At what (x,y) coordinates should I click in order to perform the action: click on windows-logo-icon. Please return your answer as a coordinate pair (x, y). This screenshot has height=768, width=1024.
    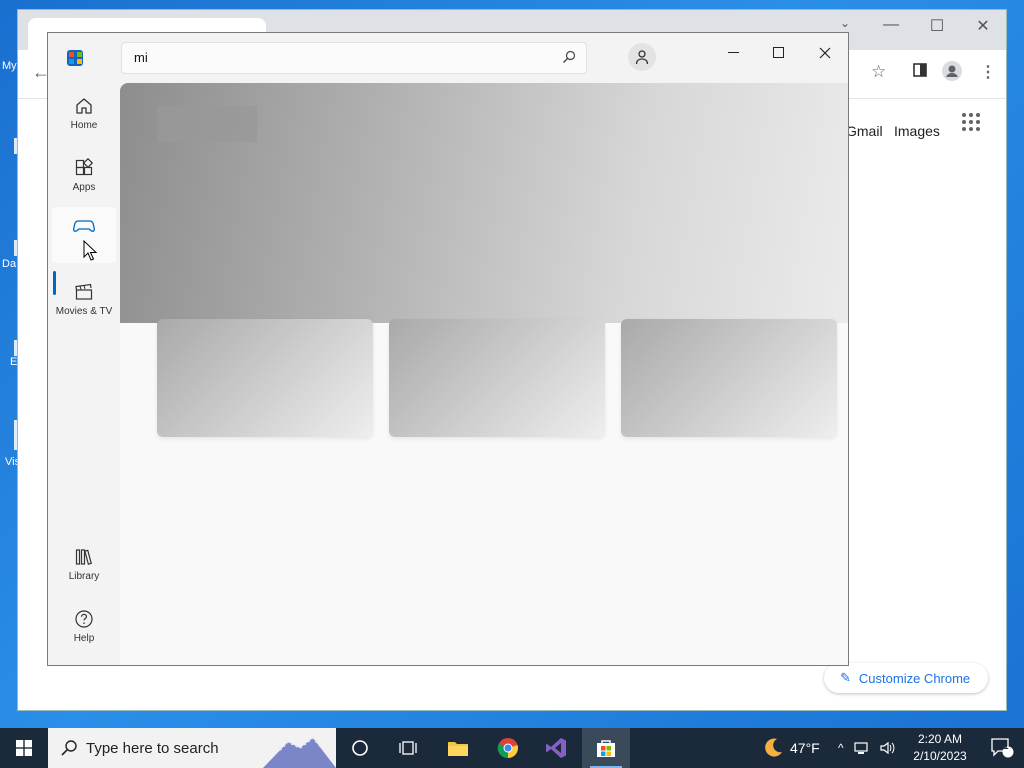
    Looking at the image, I should click on (24, 748).